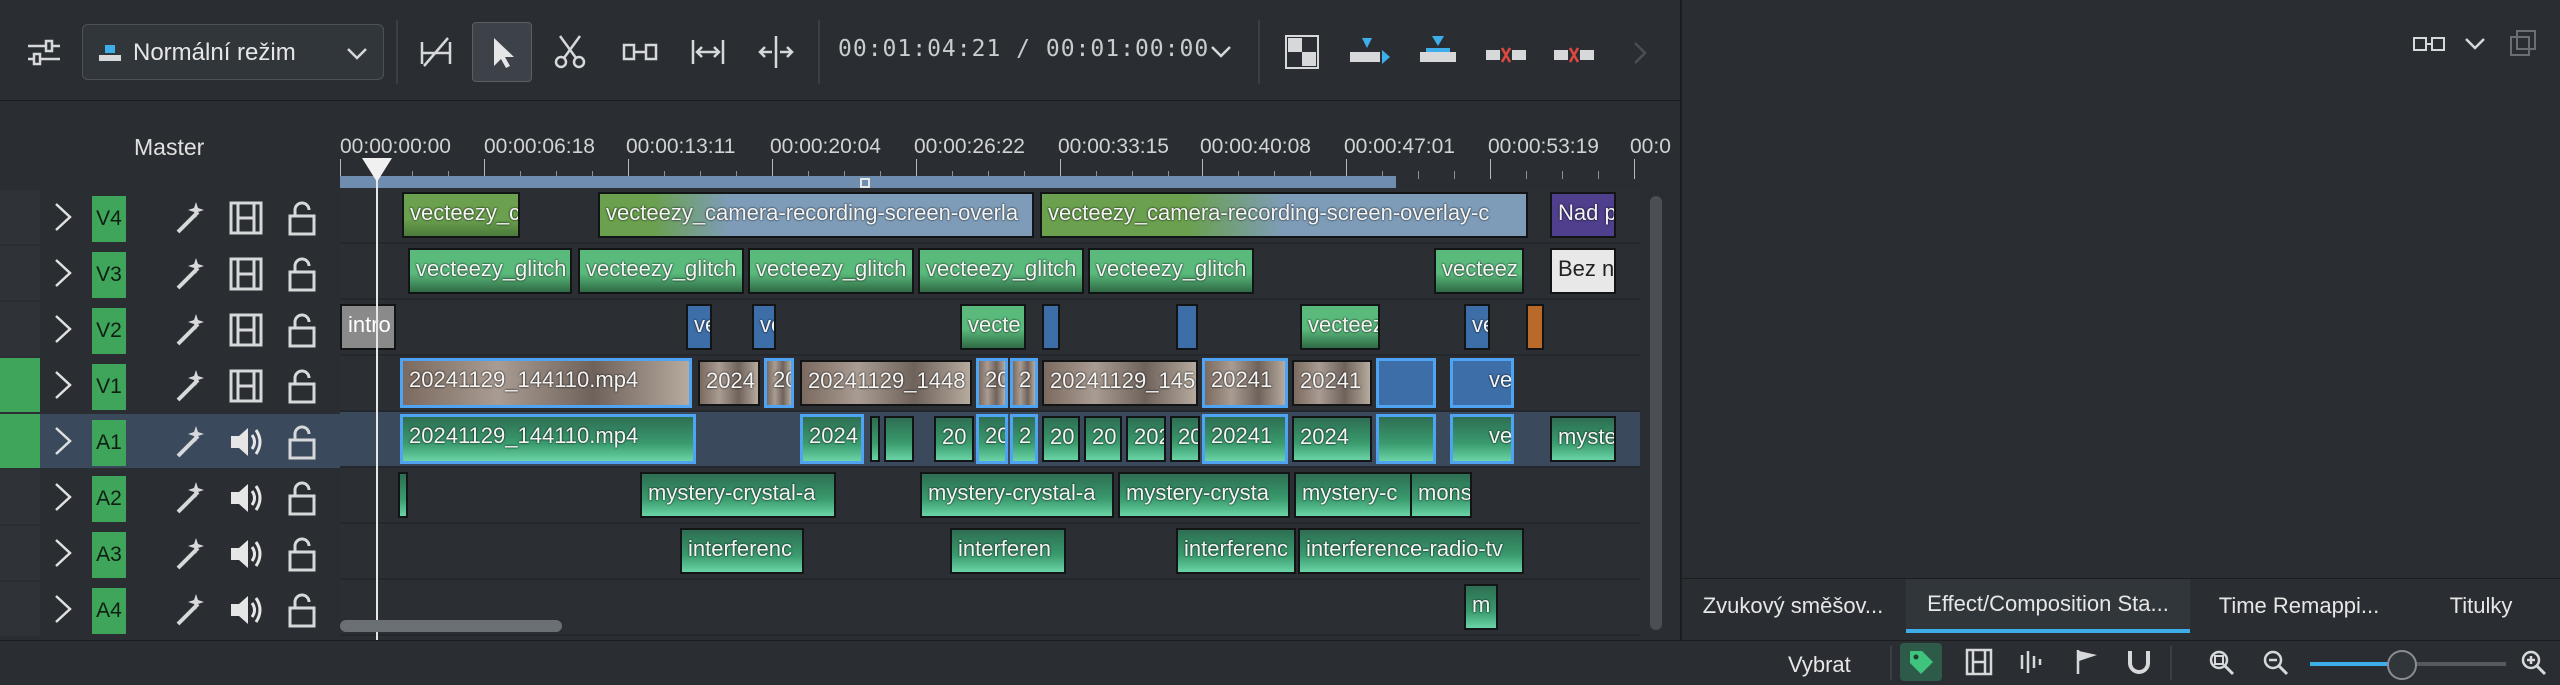  Describe the element at coordinates (1411, 551) in the screenshot. I see `clip: interference-radio-tv` at that location.